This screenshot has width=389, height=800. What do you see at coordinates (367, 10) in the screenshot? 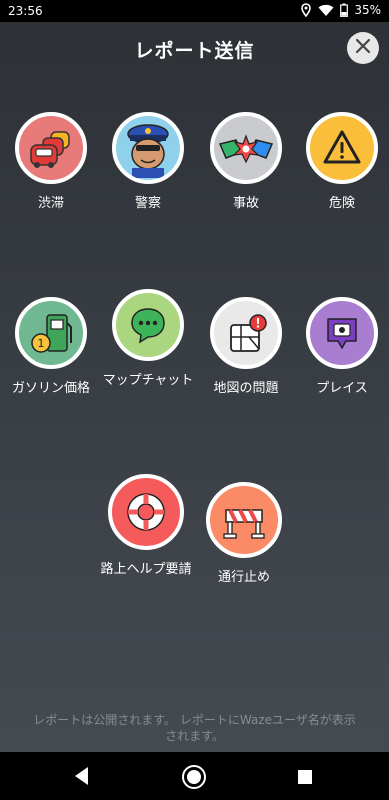
I see `battery-percent: 35%` at bounding box center [367, 10].